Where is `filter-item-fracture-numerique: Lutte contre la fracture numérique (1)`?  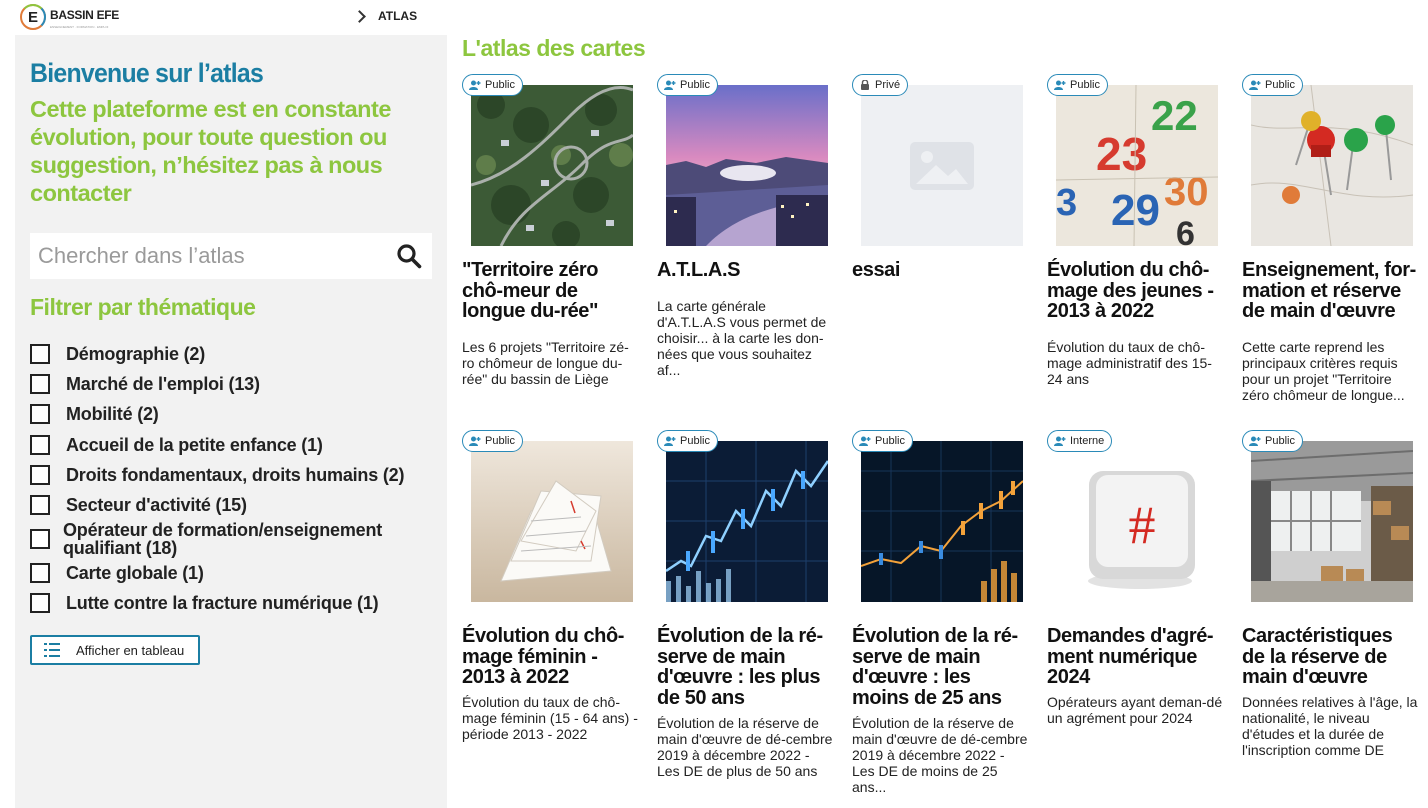 filter-item-fracture-numerique: Lutte contre la fracture numérique (1) is located at coordinates (230, 603).